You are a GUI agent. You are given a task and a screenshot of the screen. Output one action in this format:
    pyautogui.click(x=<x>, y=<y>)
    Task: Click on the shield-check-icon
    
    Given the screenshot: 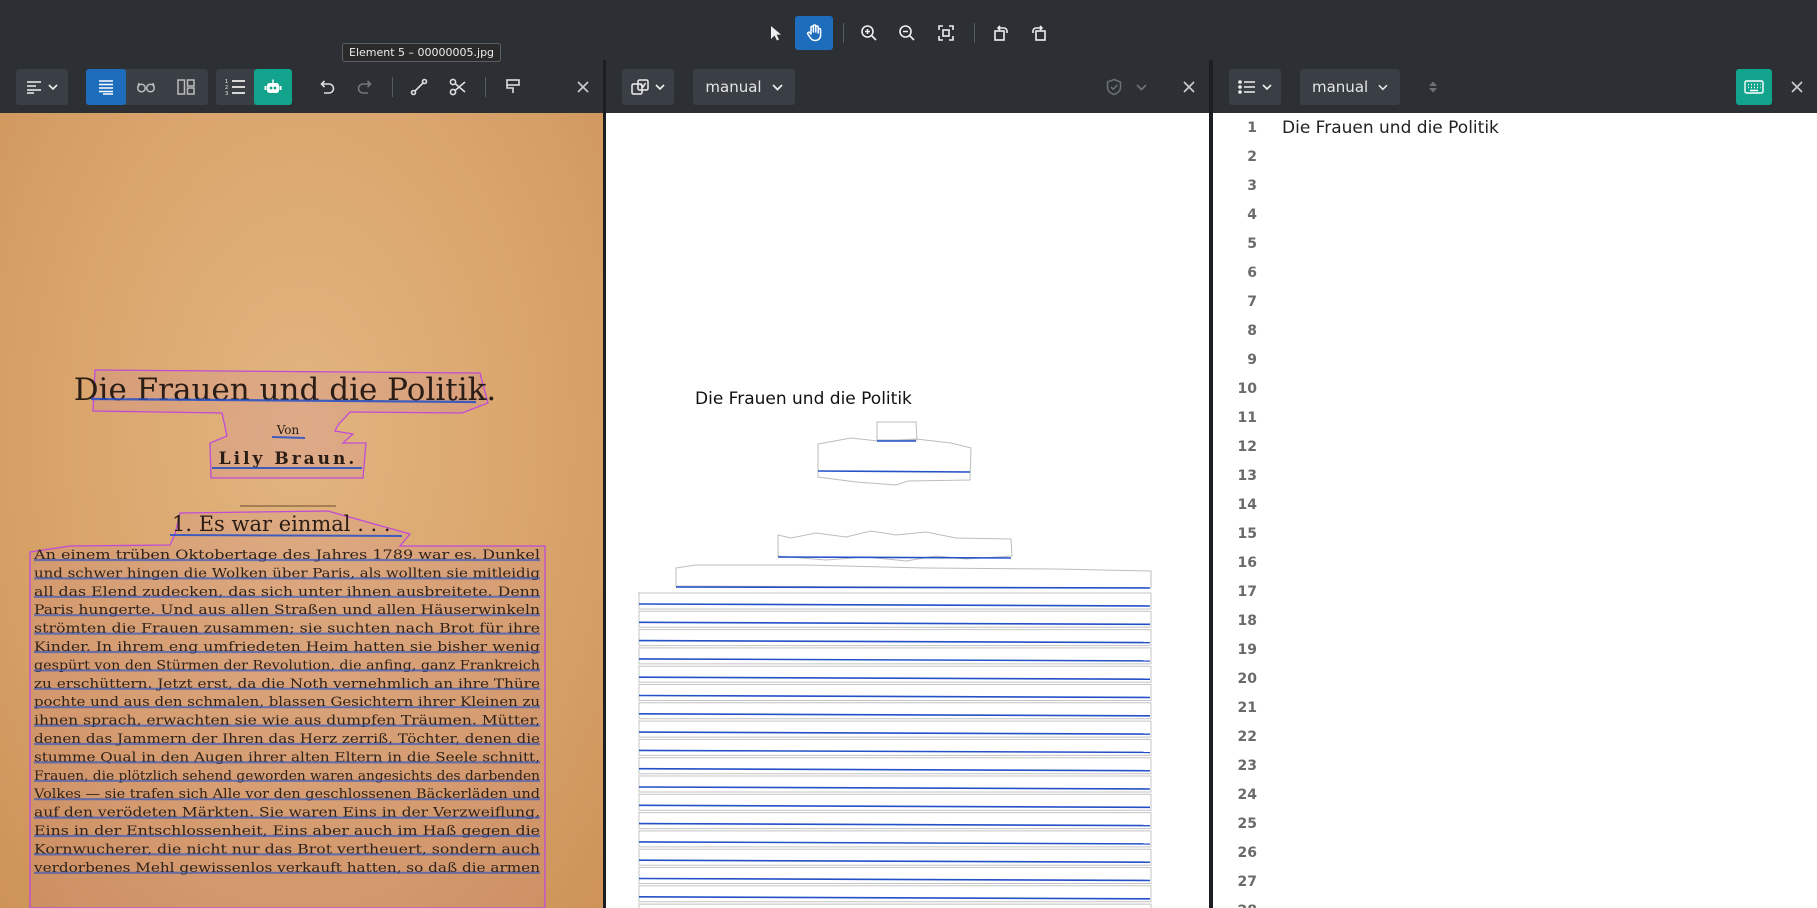 What is the action you would take?
    pyautogui.click(x=1114, y=87)
    